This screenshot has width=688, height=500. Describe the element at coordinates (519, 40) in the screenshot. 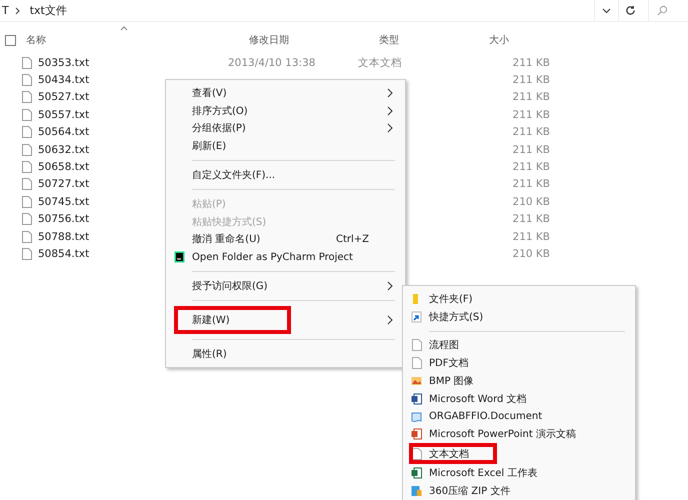

I see `column-header: 大小` at that location.